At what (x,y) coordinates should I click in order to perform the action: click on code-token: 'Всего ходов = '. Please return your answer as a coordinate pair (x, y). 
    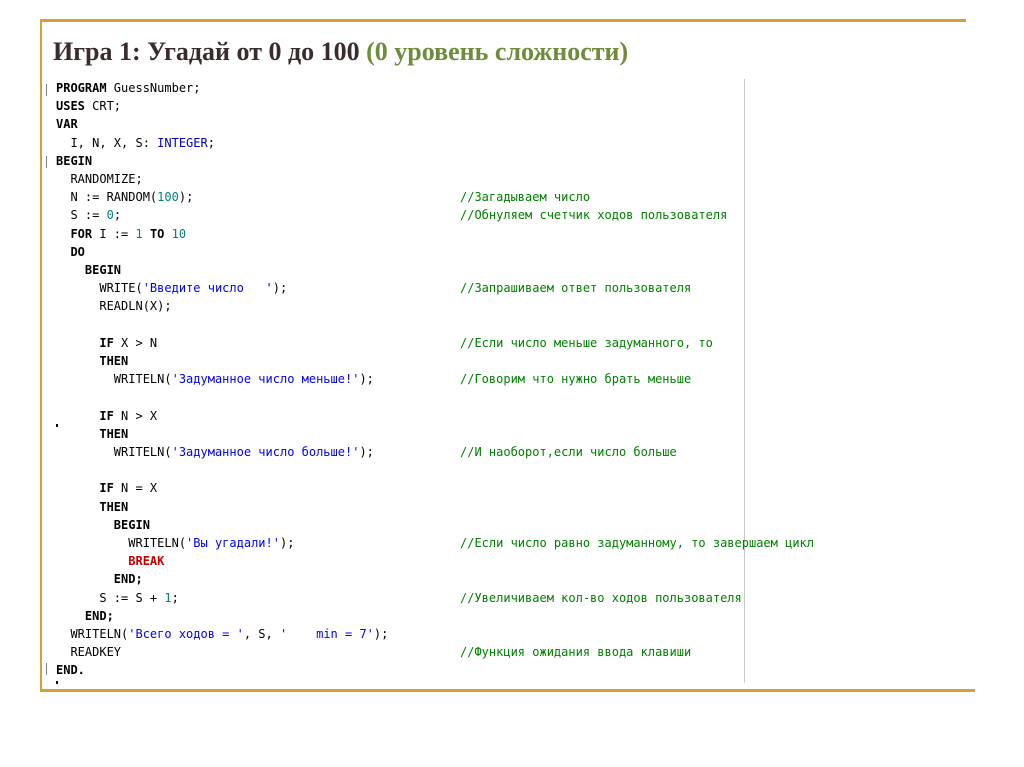
    Looking at the image, I should click on (186, 634).